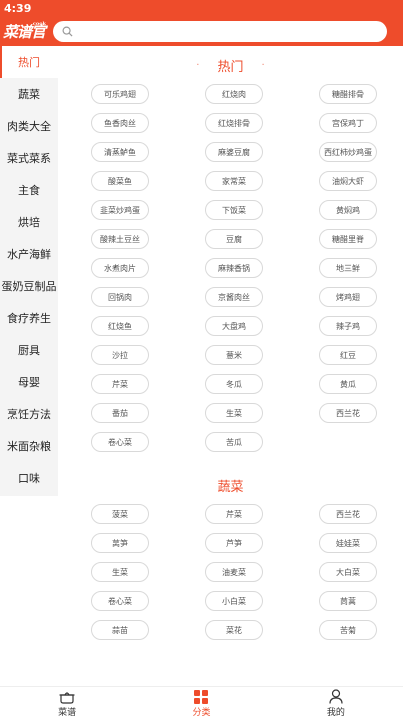  What do you see at coordinates (234, 572) in the screenshot?
I see `tag-chip: 油麦菜` at bounding box center [234, 572].